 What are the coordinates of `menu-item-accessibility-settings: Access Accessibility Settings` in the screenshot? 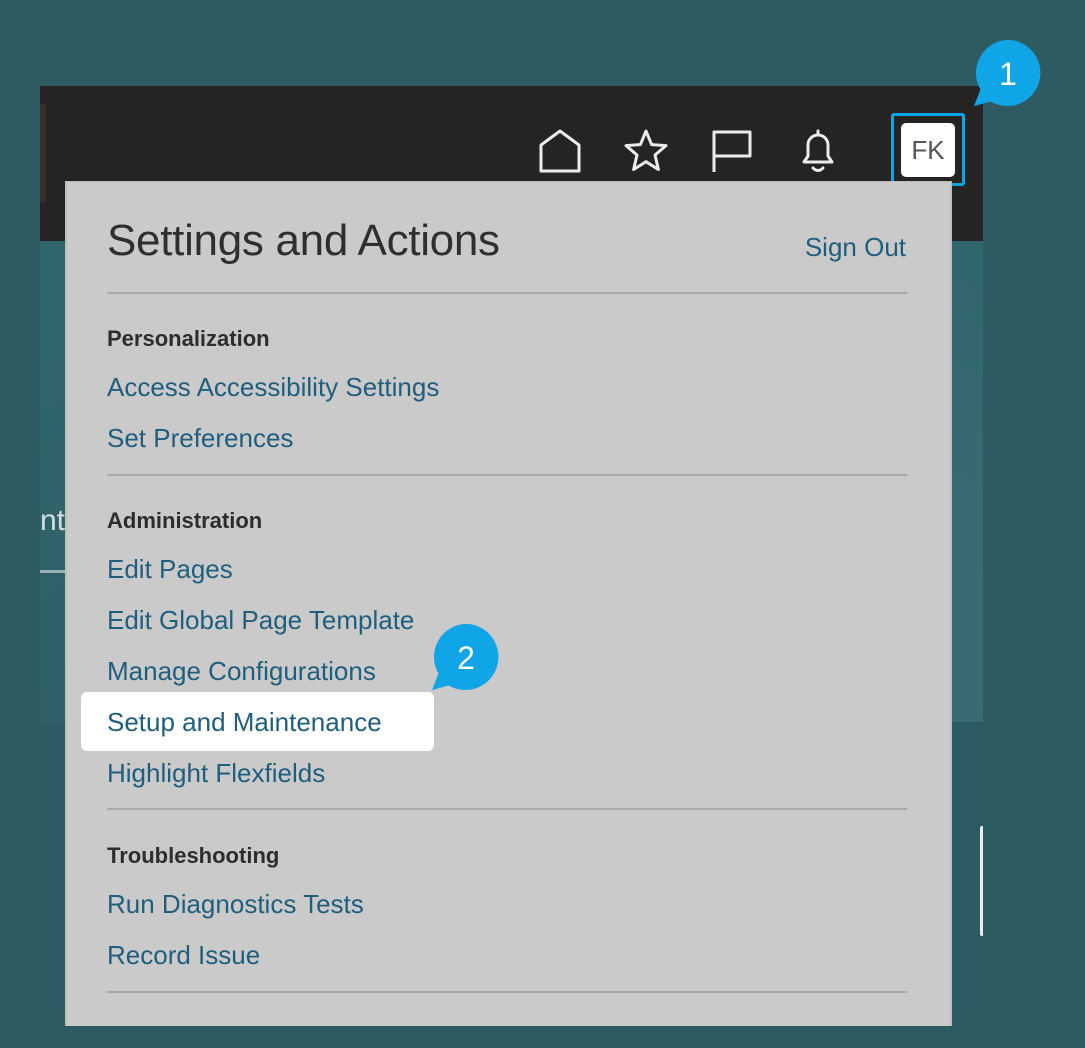 It's located at (273, 387).